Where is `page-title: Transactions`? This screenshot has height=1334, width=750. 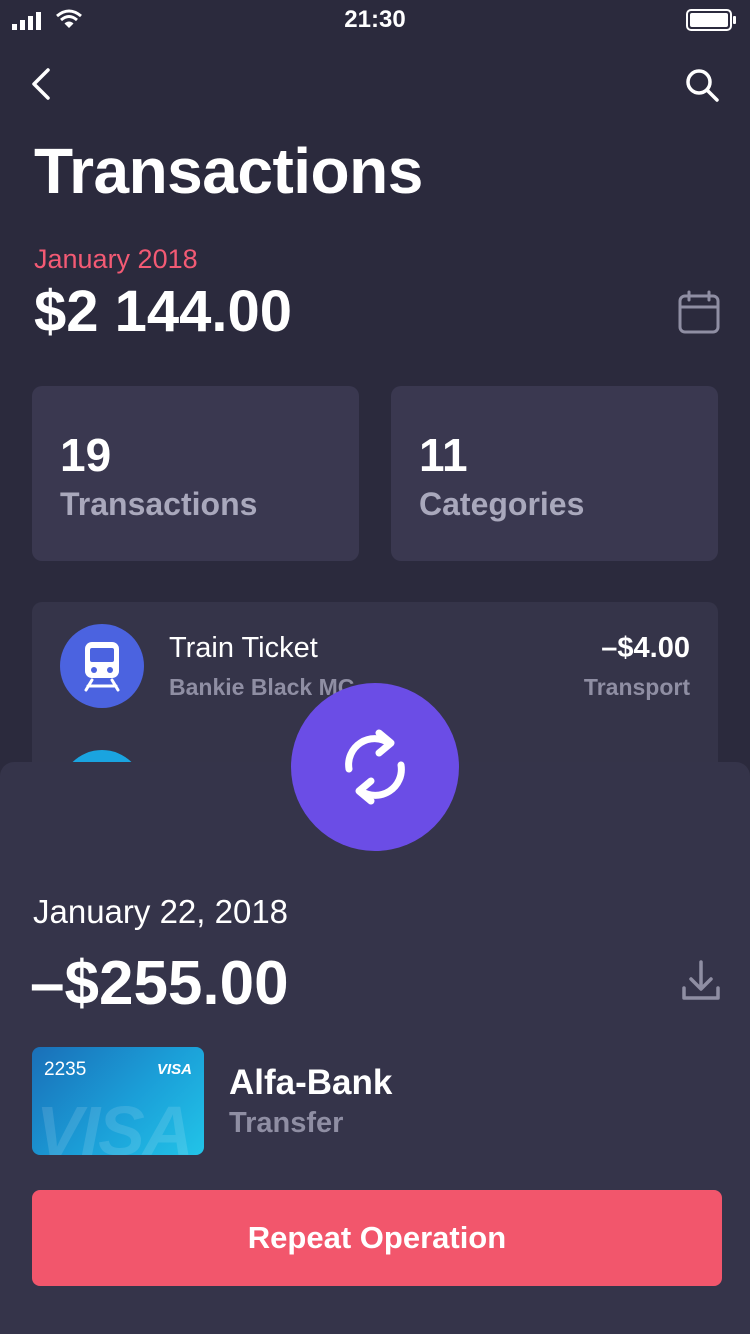 page-title: Transactions is located at coordinates (228, 171).